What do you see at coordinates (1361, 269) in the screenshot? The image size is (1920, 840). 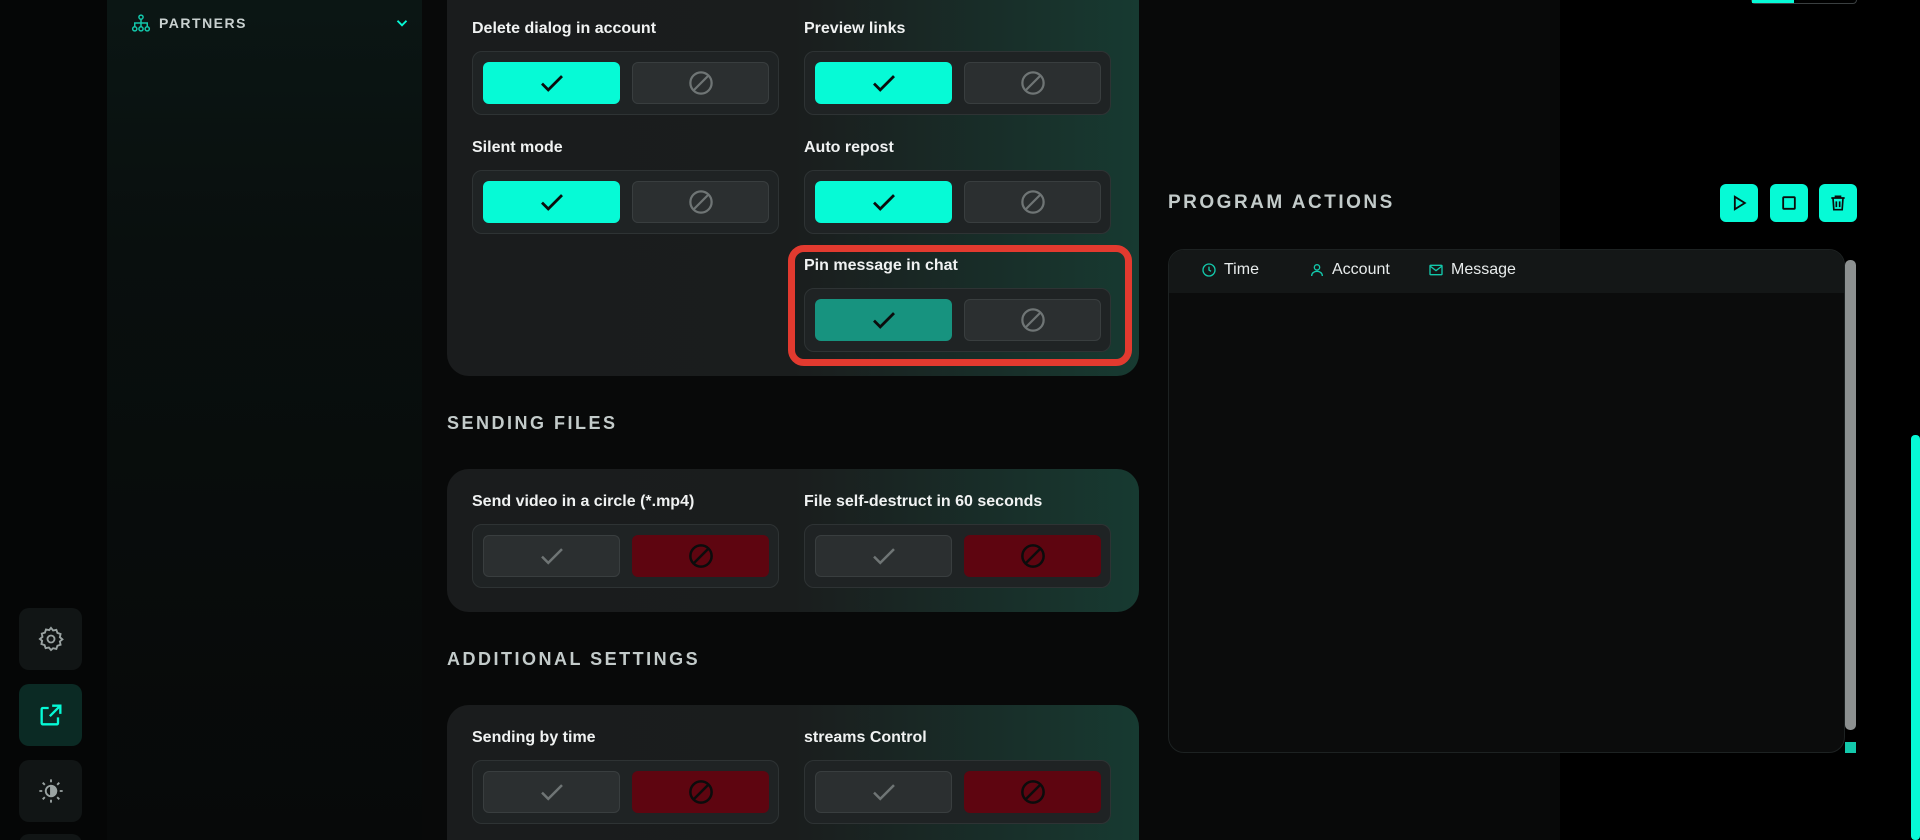 I see `column-label: Account` at bounding box center [1361, 269].